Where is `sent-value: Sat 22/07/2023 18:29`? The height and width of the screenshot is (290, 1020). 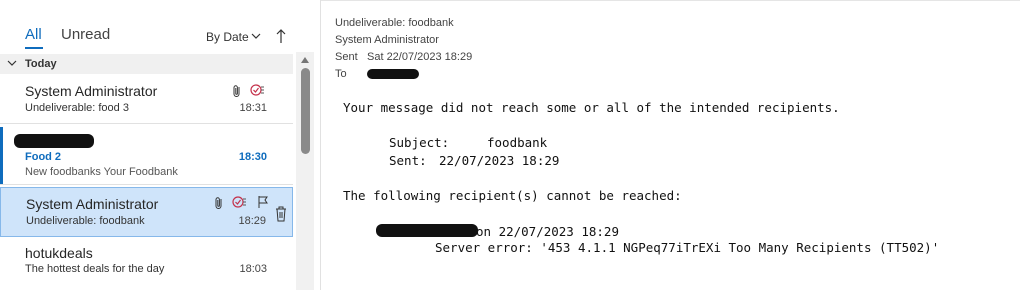
sent-value: Sat 22/07/2023 18:29 is located at coordinates (420, 57).